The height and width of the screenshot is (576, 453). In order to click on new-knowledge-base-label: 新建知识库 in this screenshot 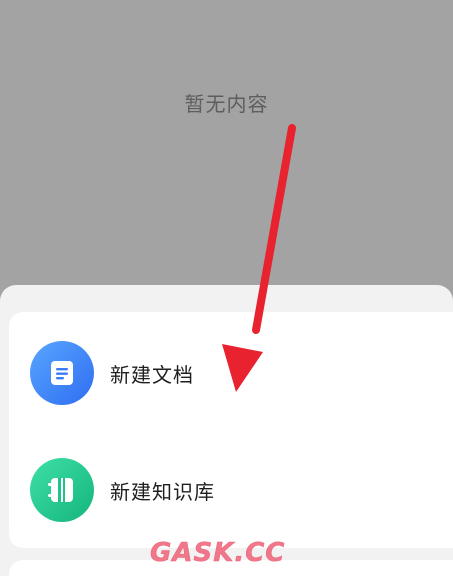, I will do `click(162, 491)`.